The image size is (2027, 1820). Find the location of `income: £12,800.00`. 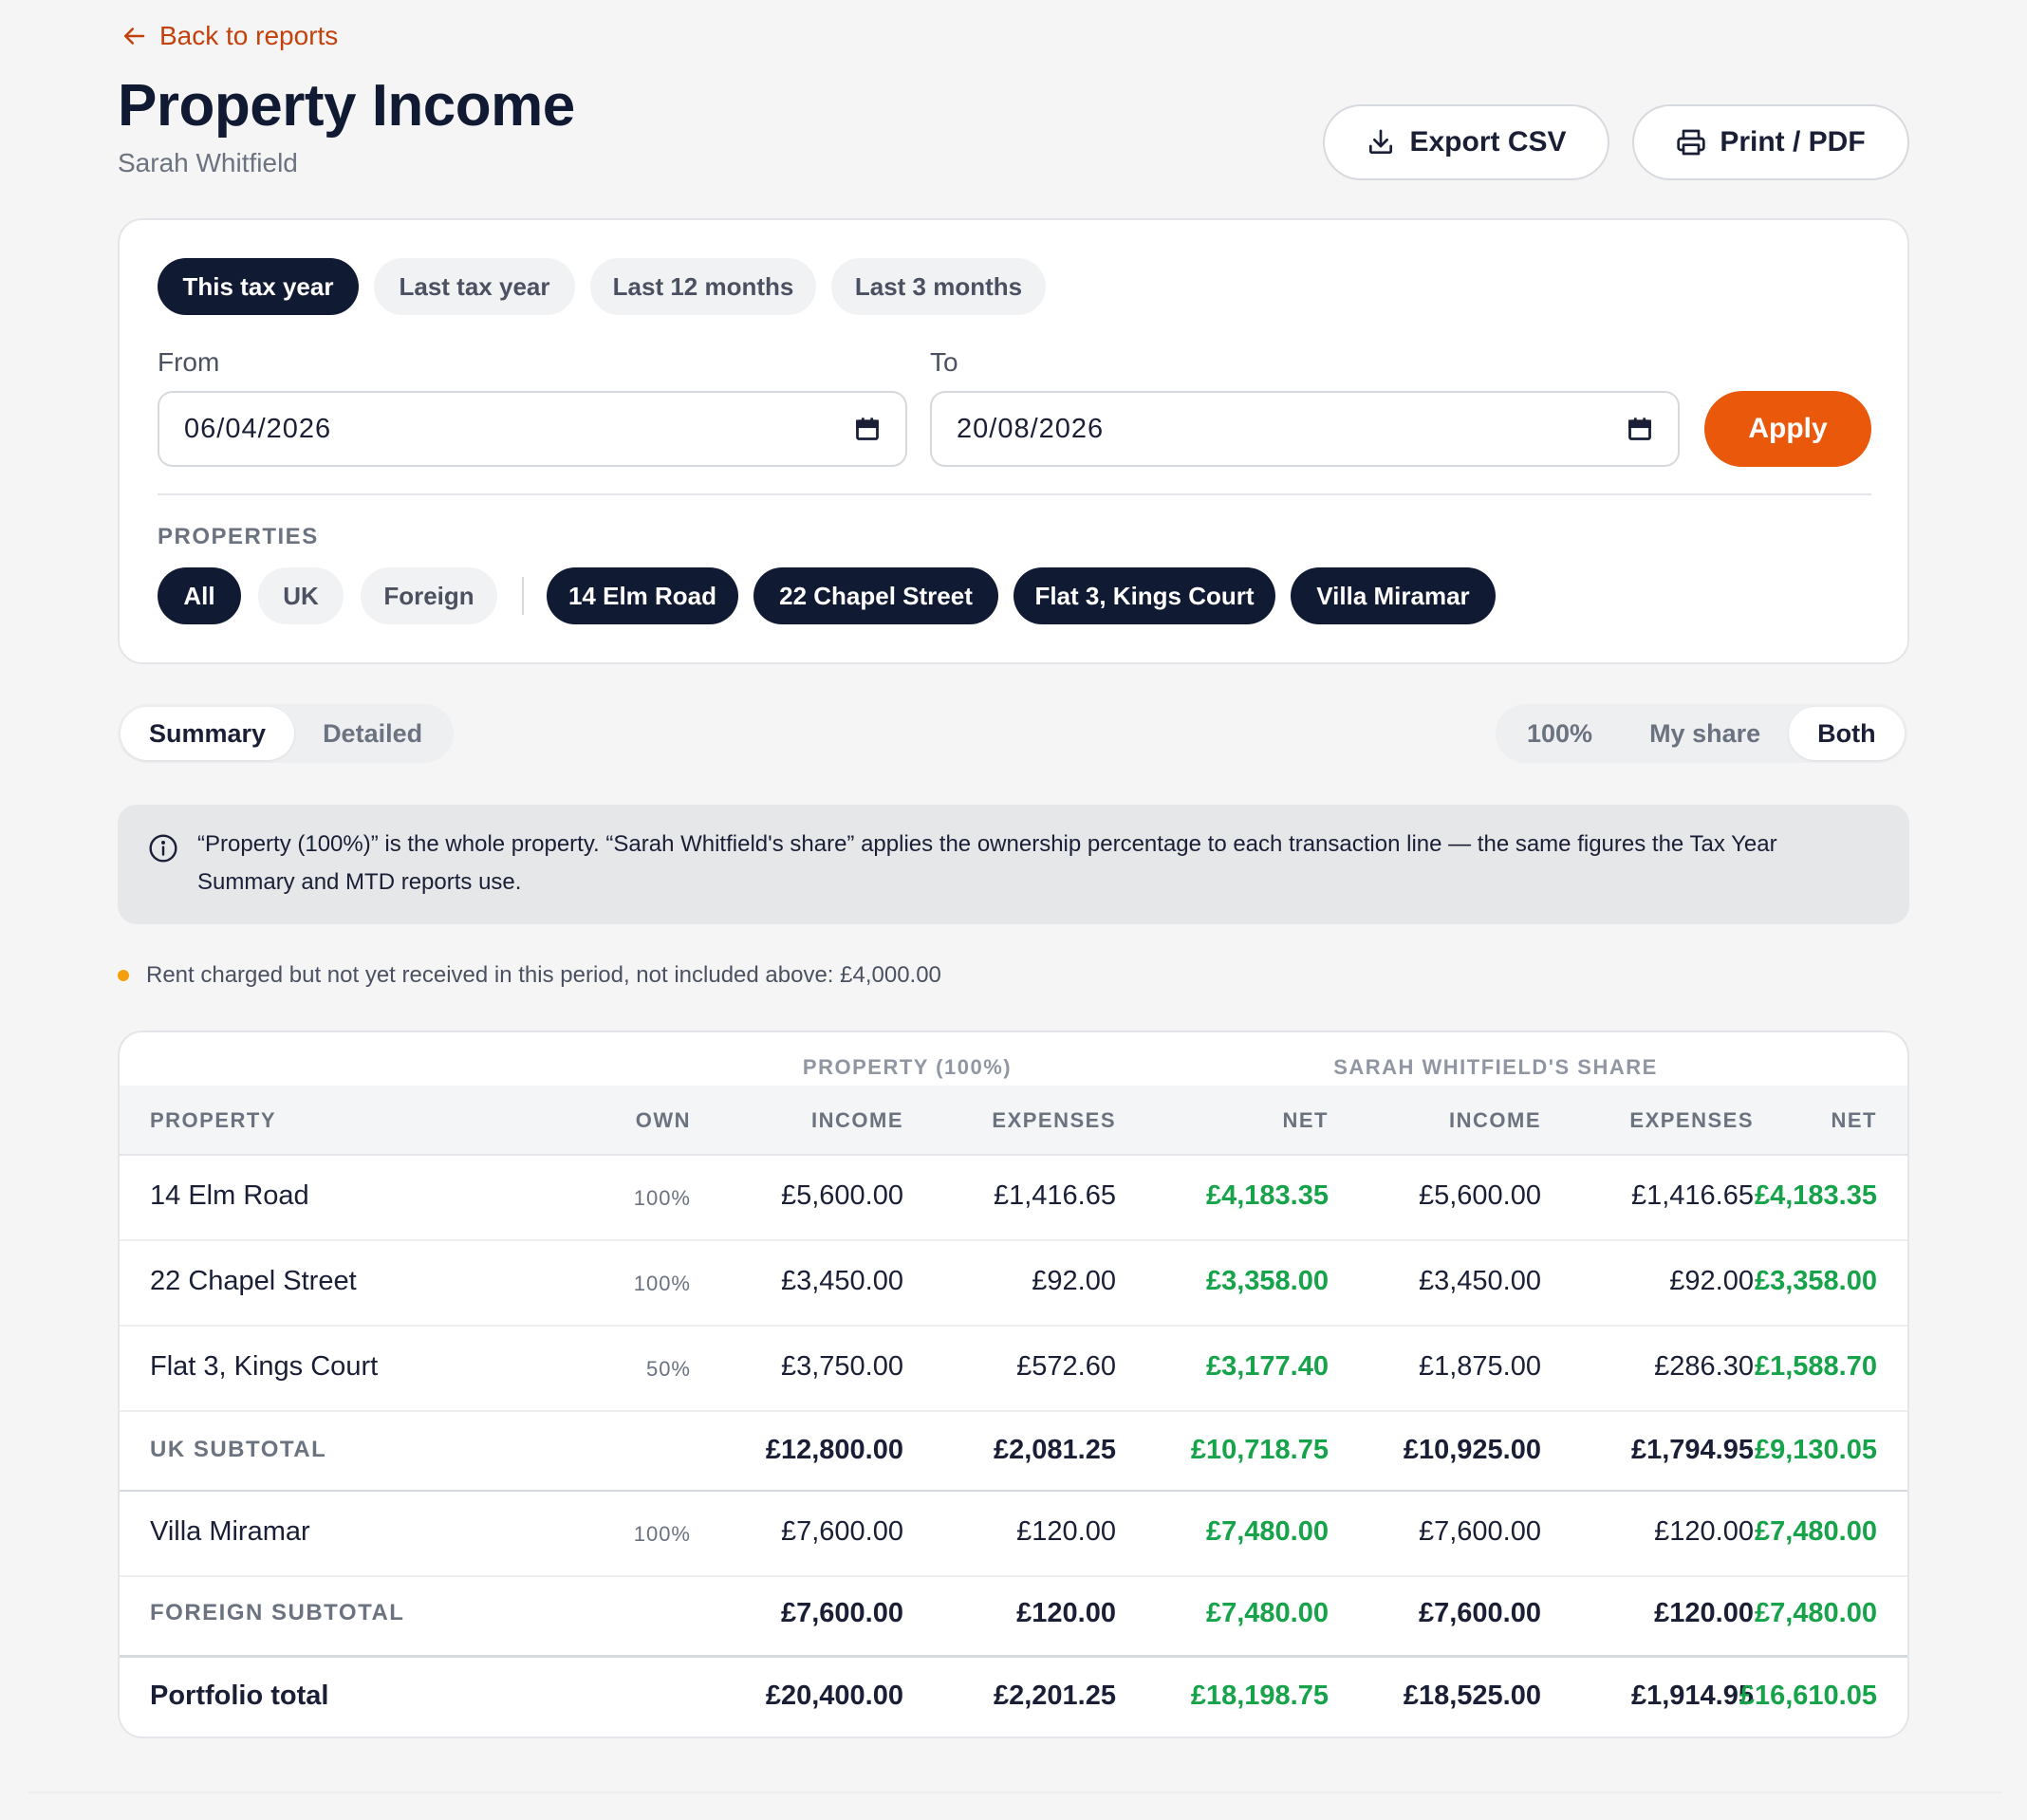

income: £12,800.00 is located at coordinates (834, 1450).